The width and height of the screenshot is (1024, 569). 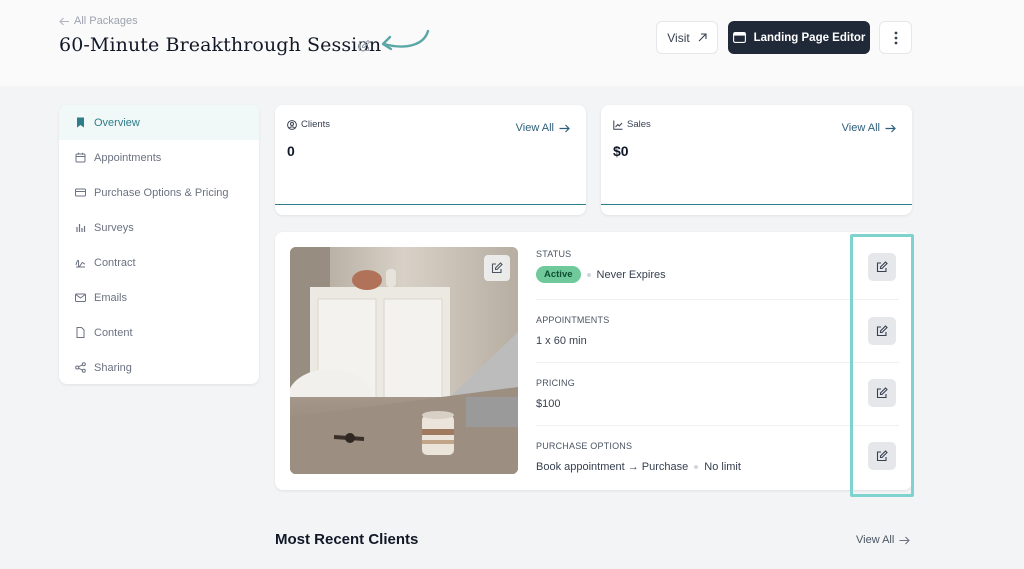 What do you see at coordinates (159, 367) in the screenshot?
I see `sidebar-item-sharing: Sharing` at bounding box center [159, 367].